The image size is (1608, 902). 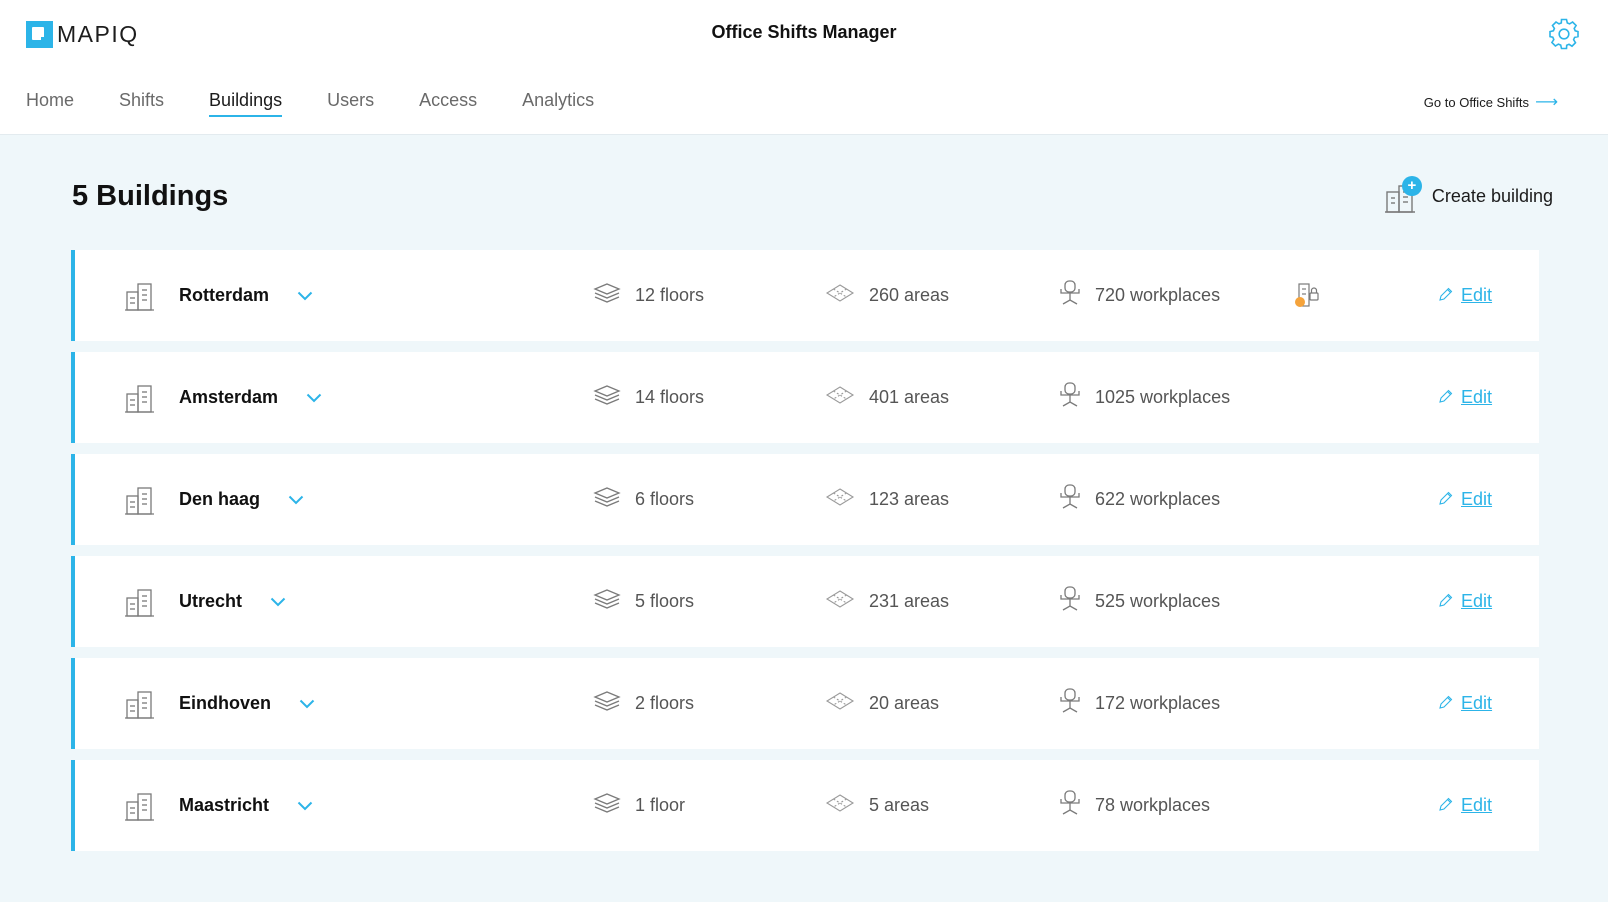 What do you see at coordinates (660, 805) in the screenshot?
I see `floors-count: 1 floor` at bounding box center [660, 805].